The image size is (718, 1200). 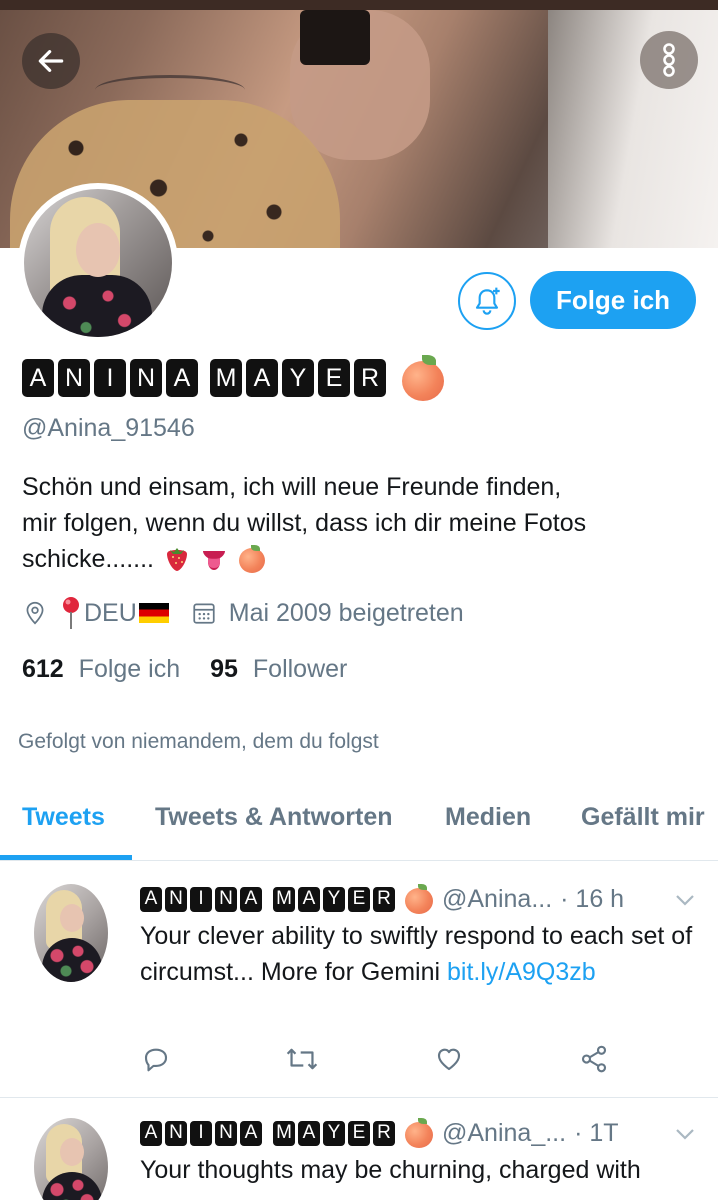 I want to click on germany-flag, so click(x=153, y=613).